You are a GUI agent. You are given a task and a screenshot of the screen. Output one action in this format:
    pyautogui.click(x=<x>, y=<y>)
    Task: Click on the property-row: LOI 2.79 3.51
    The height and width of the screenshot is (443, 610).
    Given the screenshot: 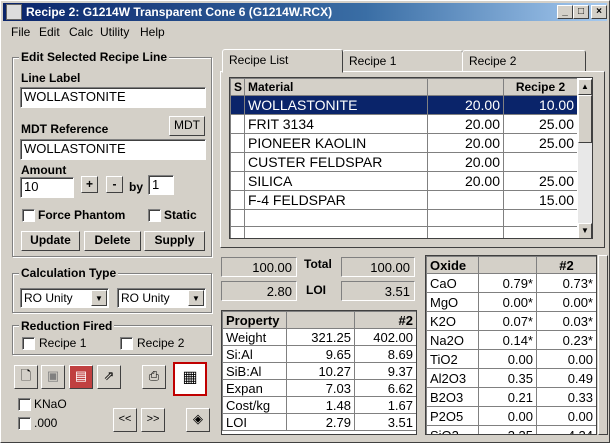 What is the action you would take?
    pyautogui.click(x=319, y=422)
    